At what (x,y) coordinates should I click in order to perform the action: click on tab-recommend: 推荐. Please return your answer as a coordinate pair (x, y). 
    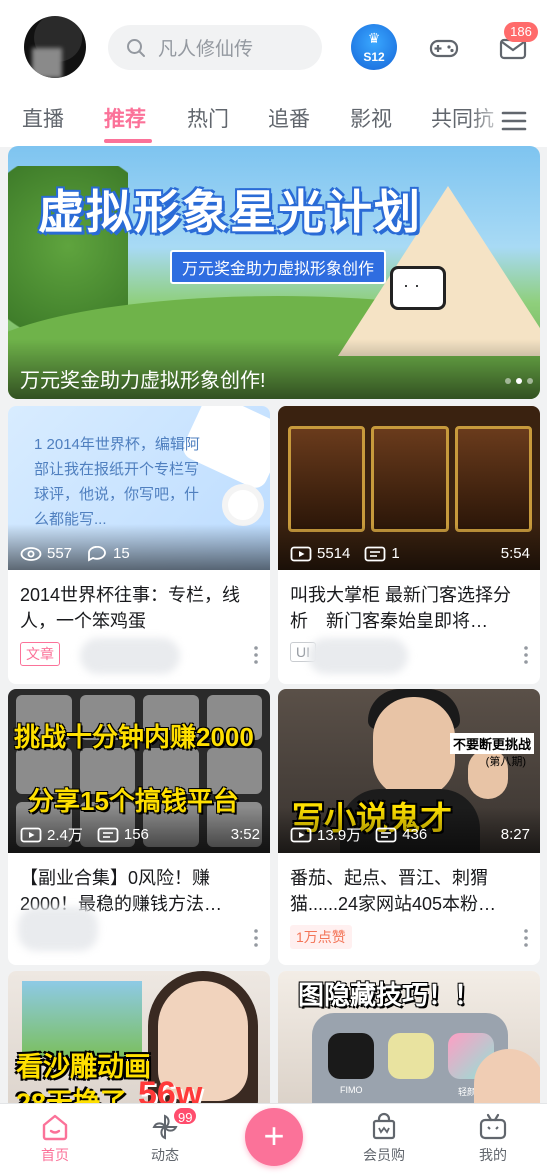
    Looking at the image, I should click on (125, 118).